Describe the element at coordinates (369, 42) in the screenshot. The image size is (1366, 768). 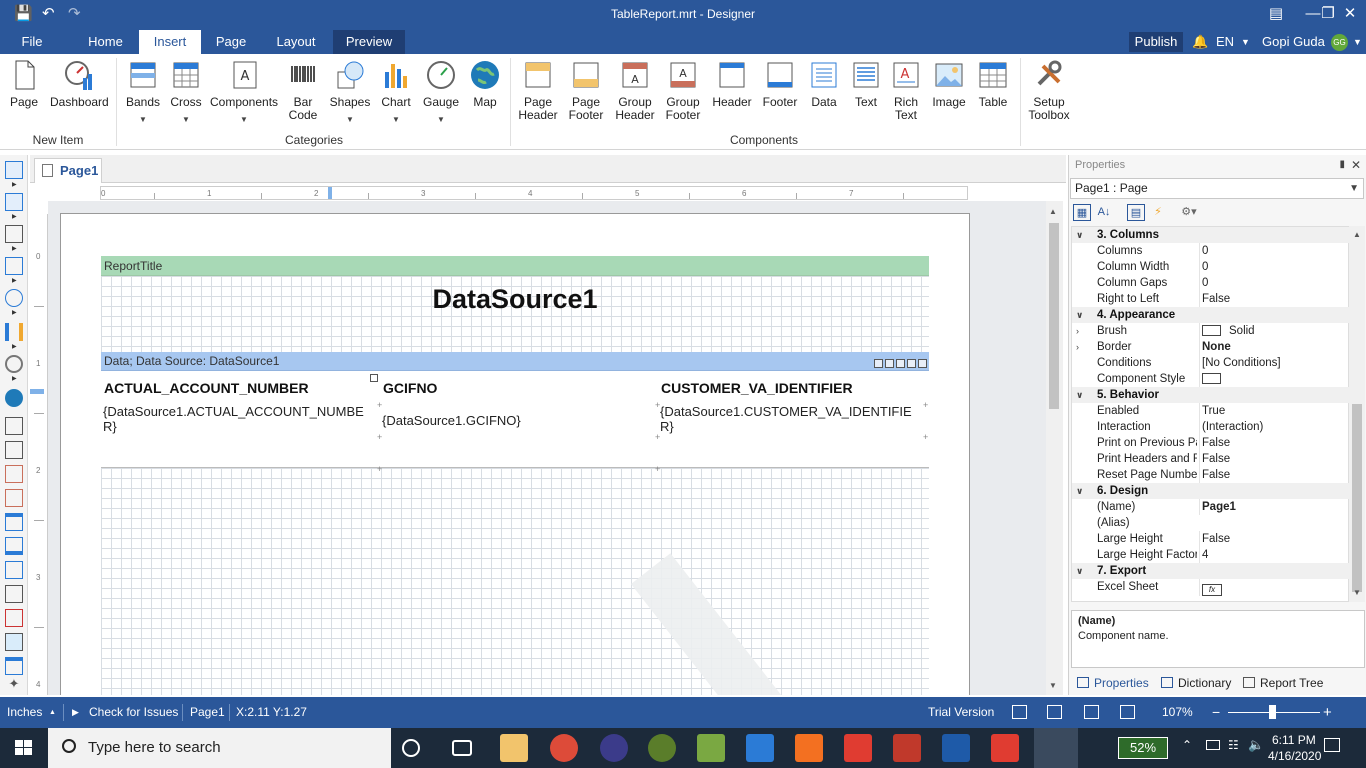
I see `tab-preview: Preview` at that location.